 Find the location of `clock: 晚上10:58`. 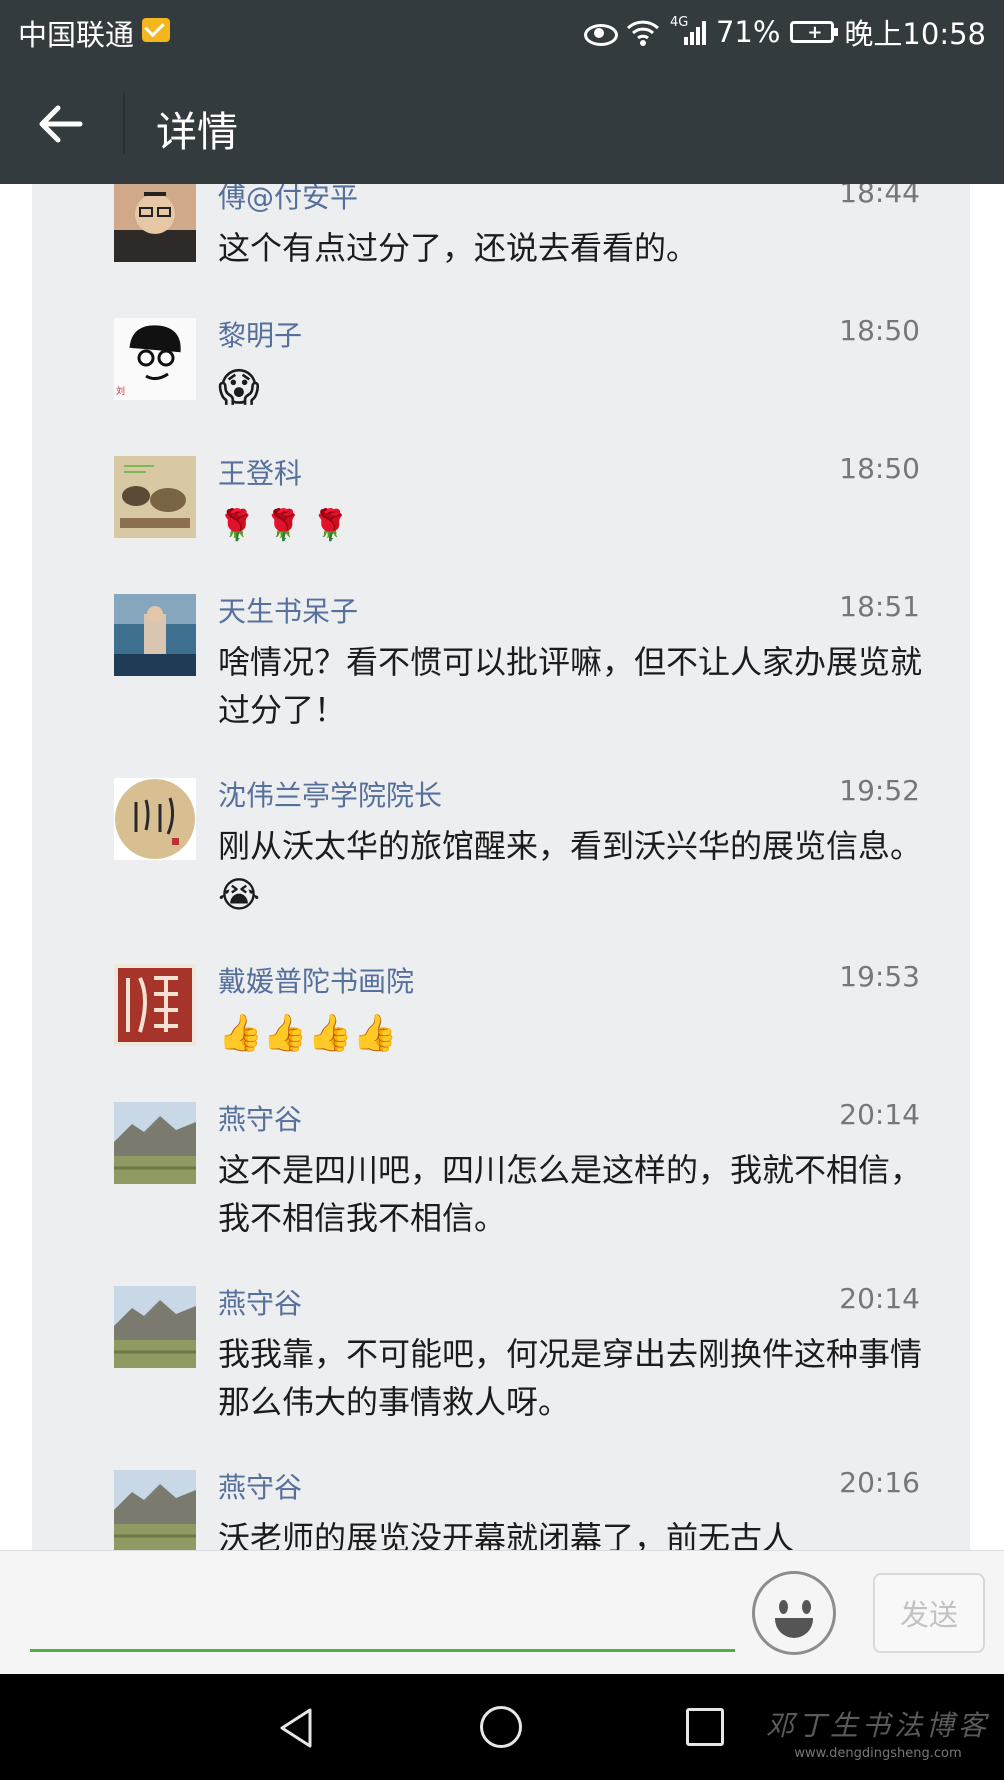

clock: 晚上10:58 is located at coordinates (915, 34).